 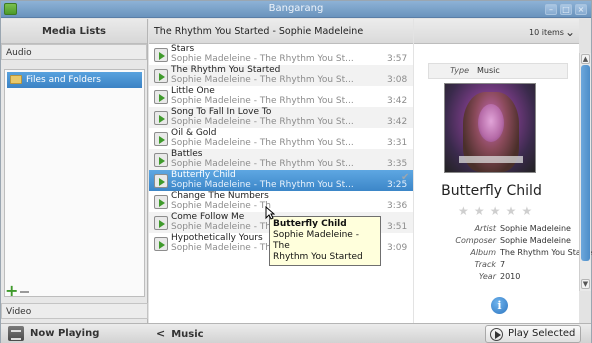 What do you see at coordinates (397, 164) in the screenshot?
I see `track-duration: 3:35` at bounding box center [397, 164].